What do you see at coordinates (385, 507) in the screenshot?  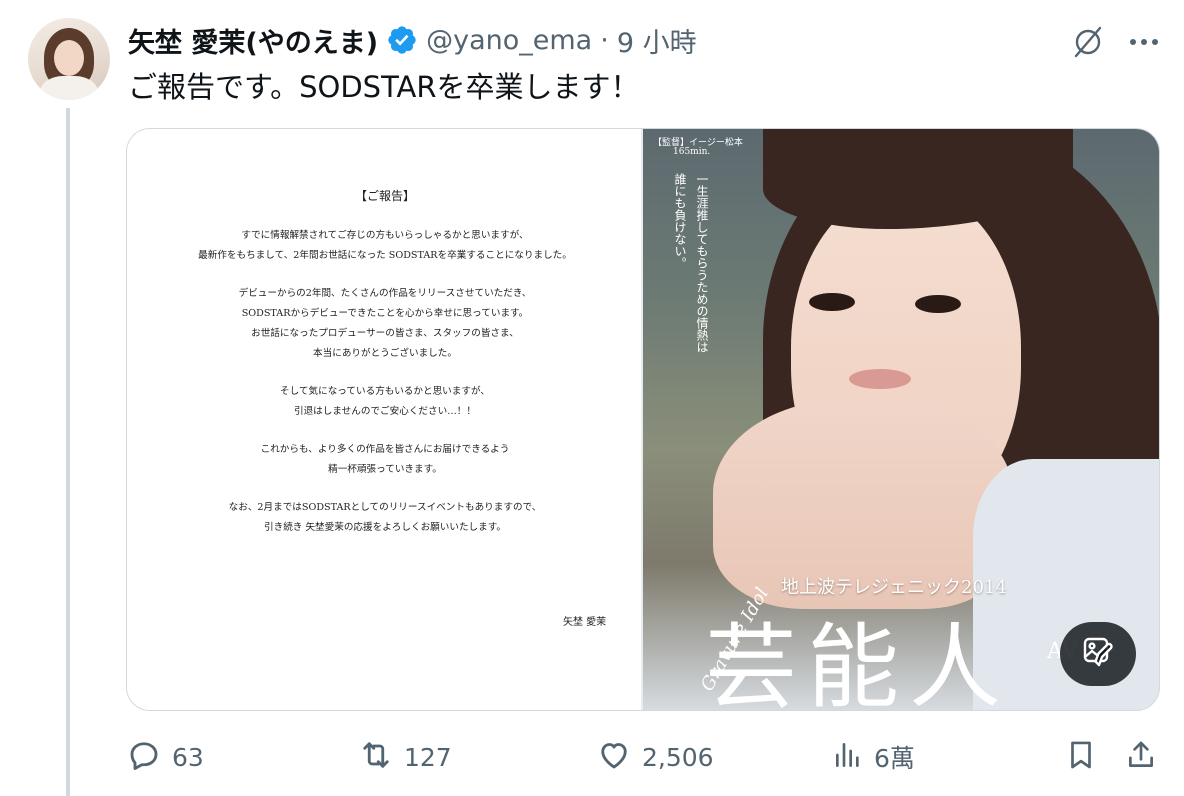 I see `letter-line: なお、2月まではSODSTARとしてのリリースイベントもありますので、` at bounding box center [385, 507].